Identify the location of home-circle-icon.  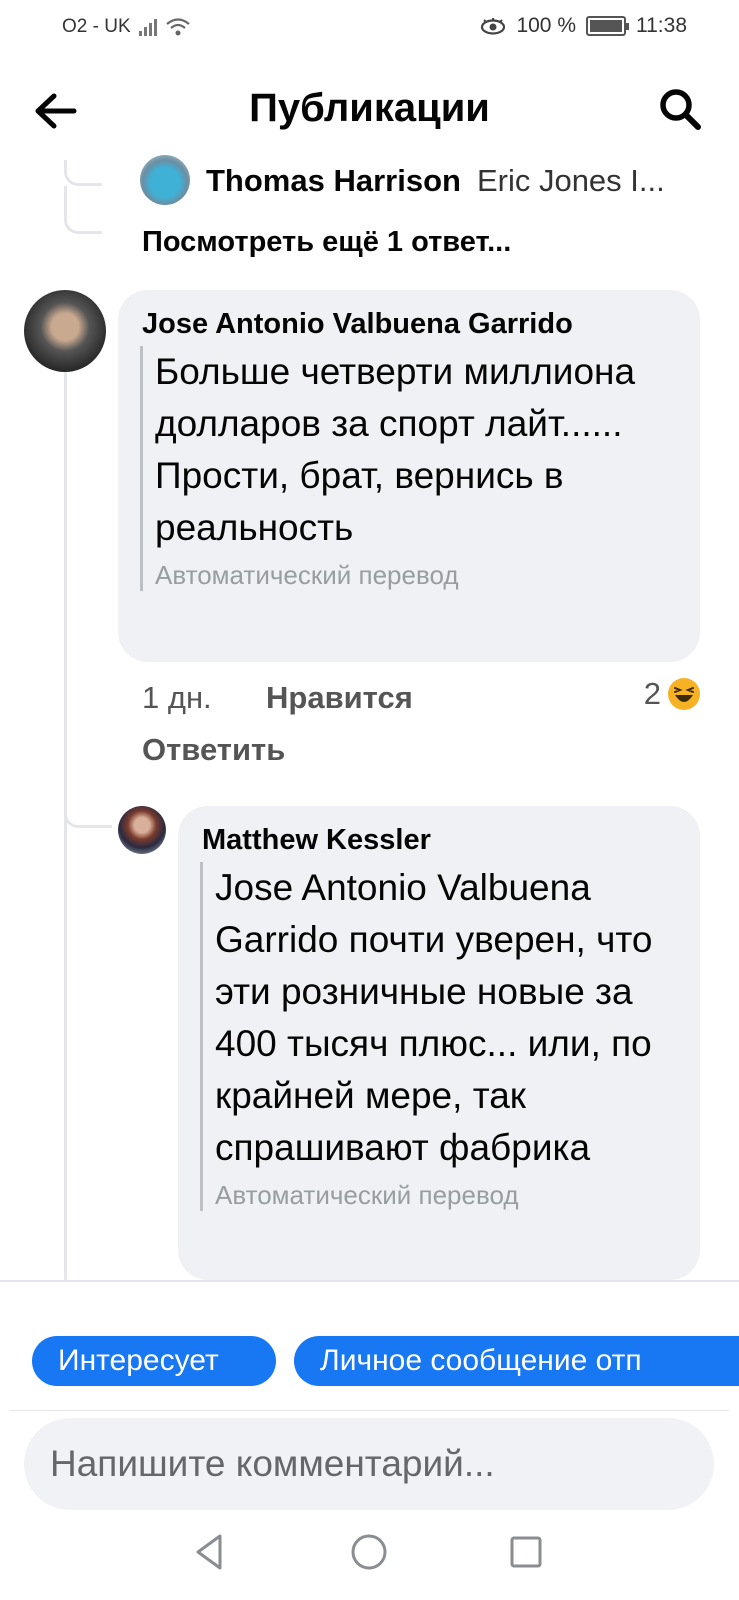
(369, 1552).